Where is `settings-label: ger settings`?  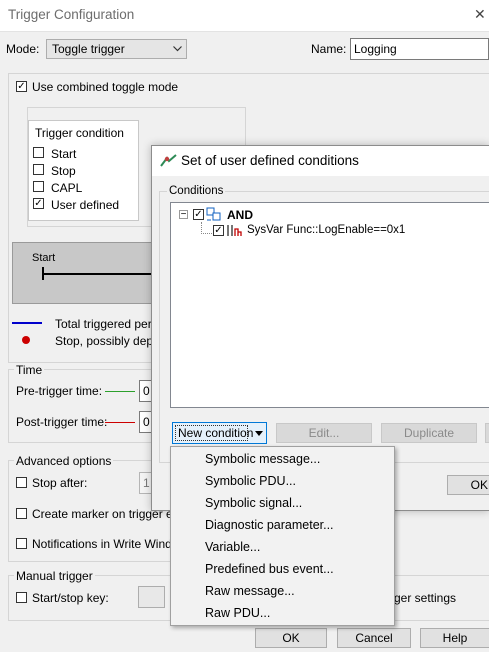 settings-label: ger settings is located at coordinates (425, 598).